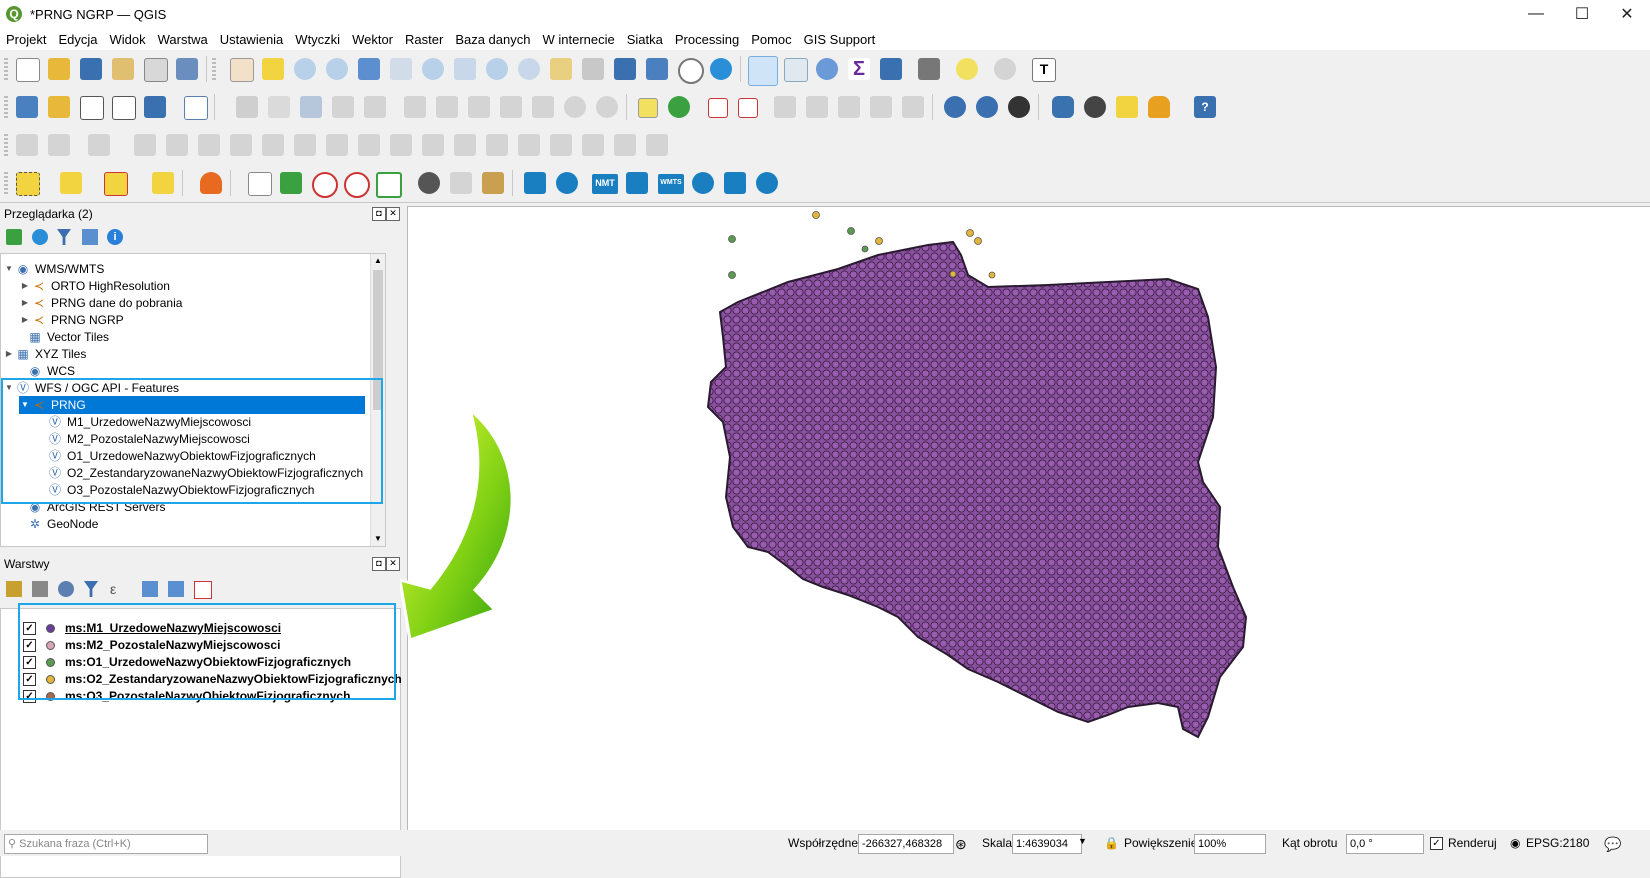  What do you see at coordinates (1582, 14) in the screenshot?
I see `maximize-button: ☐` at bounding box center [1582, 14].